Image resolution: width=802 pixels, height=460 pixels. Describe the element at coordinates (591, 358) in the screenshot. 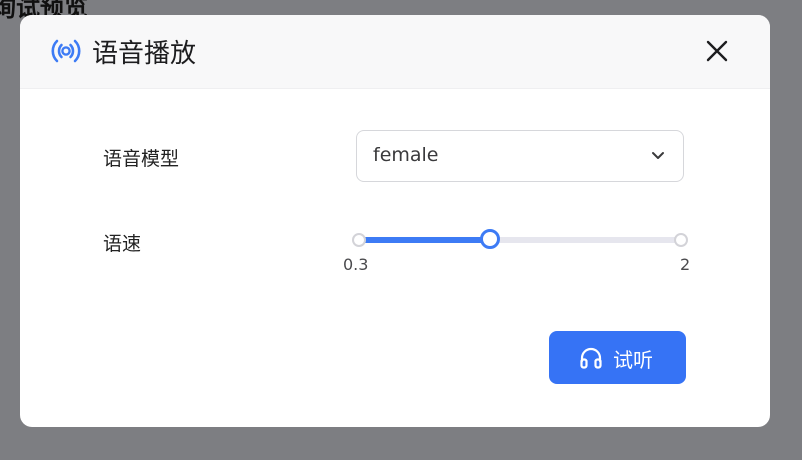

I see `headphones-icon` at that location.